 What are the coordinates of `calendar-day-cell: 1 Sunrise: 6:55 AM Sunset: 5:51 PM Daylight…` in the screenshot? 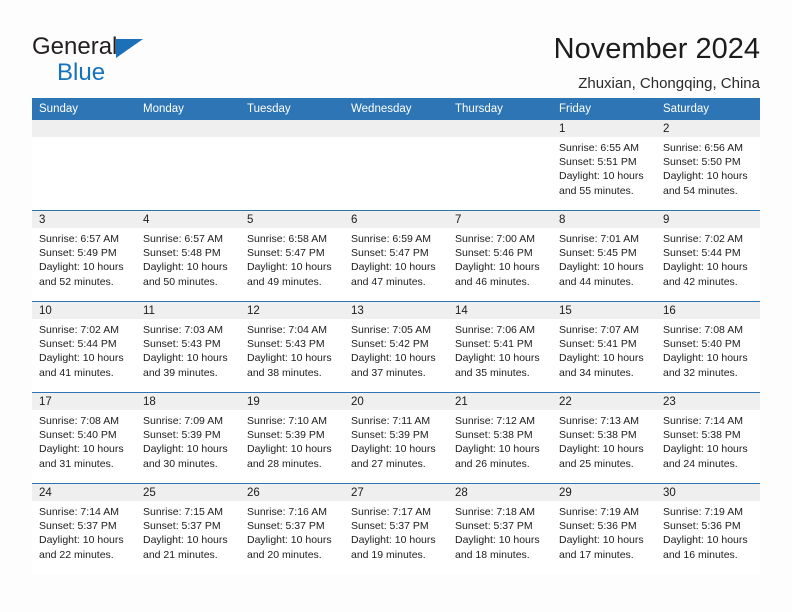 It's located at (604, 165).